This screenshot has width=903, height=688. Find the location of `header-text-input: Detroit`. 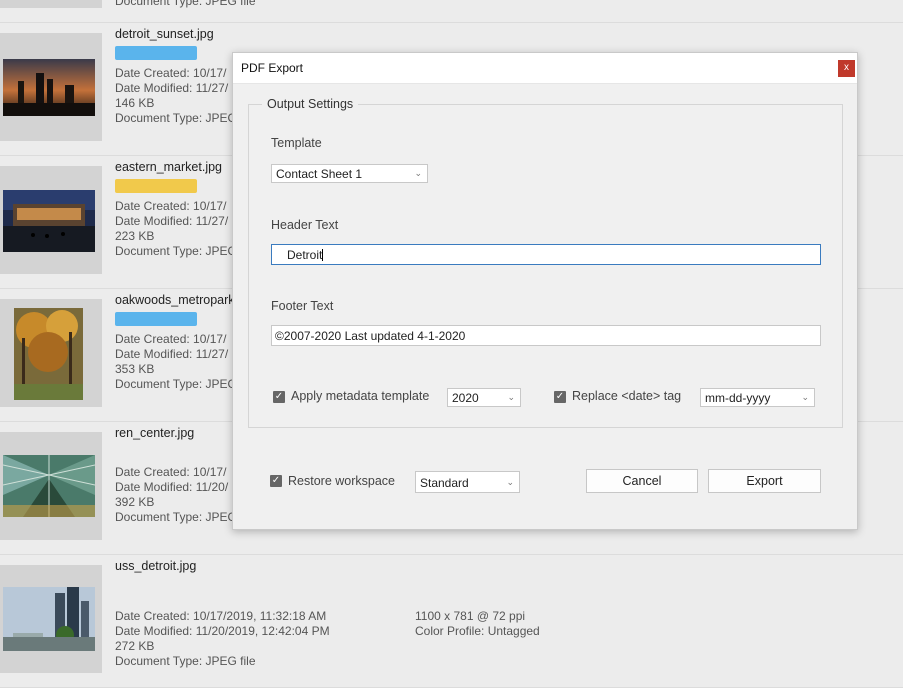

header-text-input: Detroit is located at coordinates (546, 254).